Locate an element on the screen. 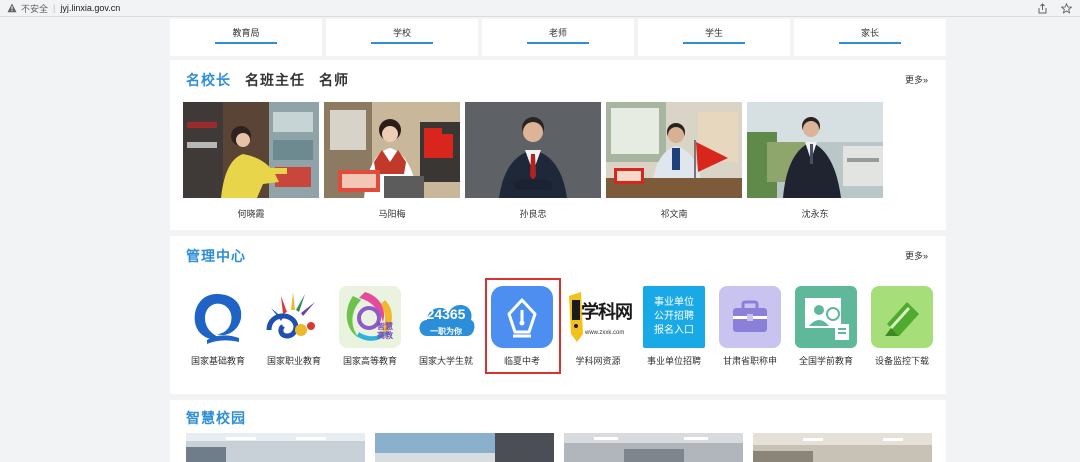 Image resolution: width=1080 pixels, height=462 pixels. recruitment-icon: 事业单位 公开招聘 报名入口 is located at coordinates (674, 317).